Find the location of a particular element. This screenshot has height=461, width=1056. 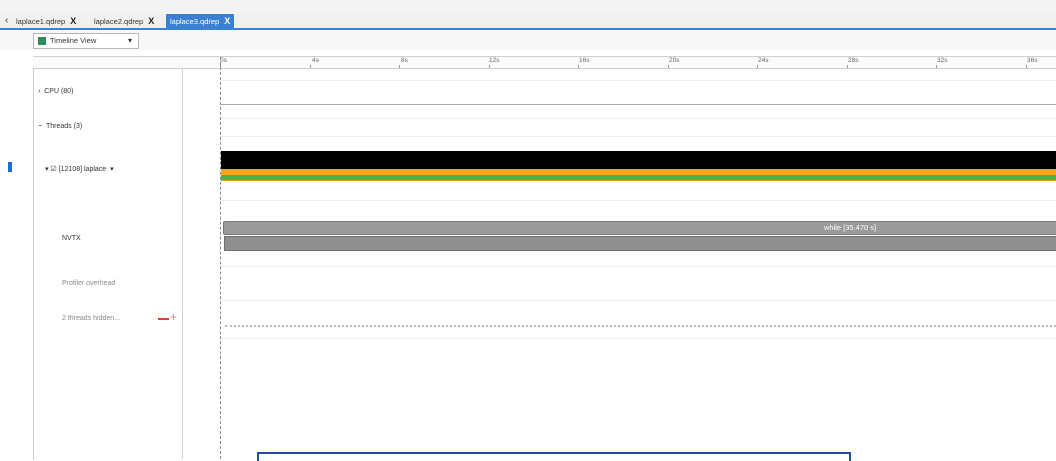

time-cursor-line is located at coordinates (220, 258).